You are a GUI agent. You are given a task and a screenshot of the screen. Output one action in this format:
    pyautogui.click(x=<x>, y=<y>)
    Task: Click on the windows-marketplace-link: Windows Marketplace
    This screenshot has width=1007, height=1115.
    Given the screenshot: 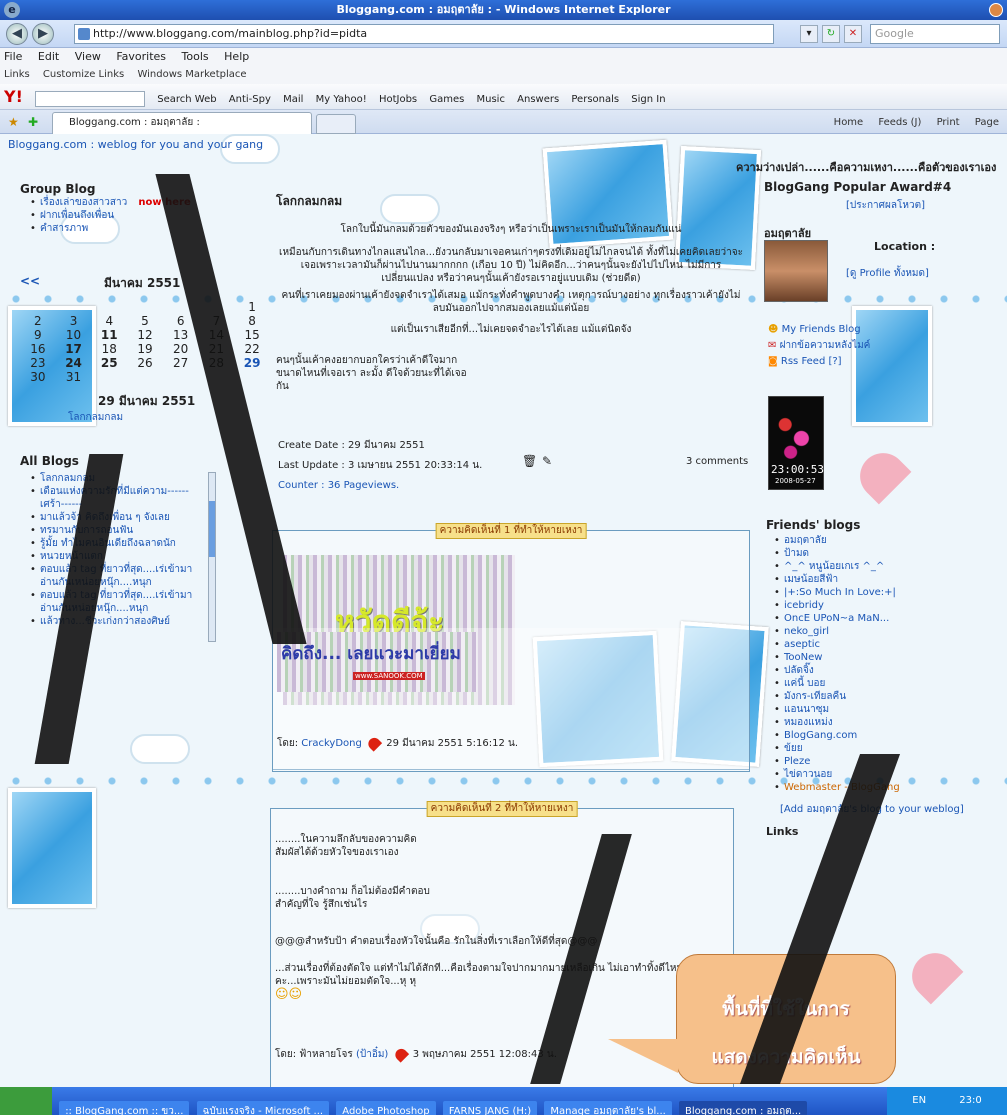 What is the action you would take?
    pyautogui.click(x=191, y=74)
    